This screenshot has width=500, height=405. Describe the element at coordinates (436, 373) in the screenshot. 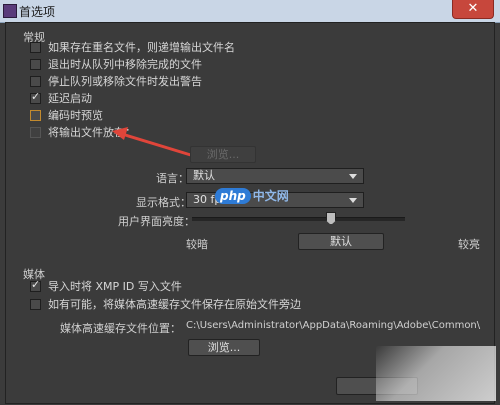

I see `corner-watermark` at that location.